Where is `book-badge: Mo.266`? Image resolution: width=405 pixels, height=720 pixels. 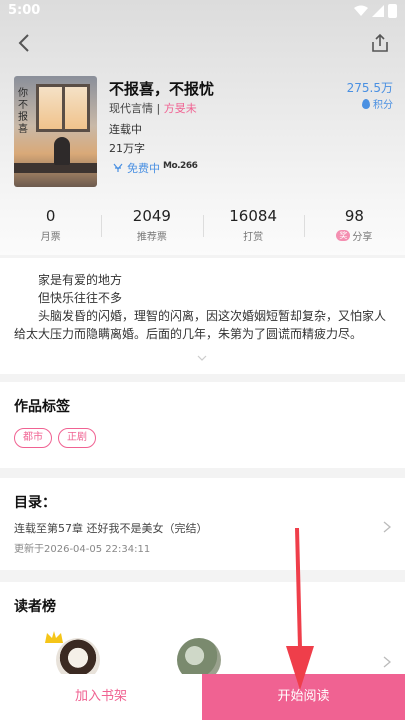
book-badge: Mo.266 is located at coordinates (180, 166).